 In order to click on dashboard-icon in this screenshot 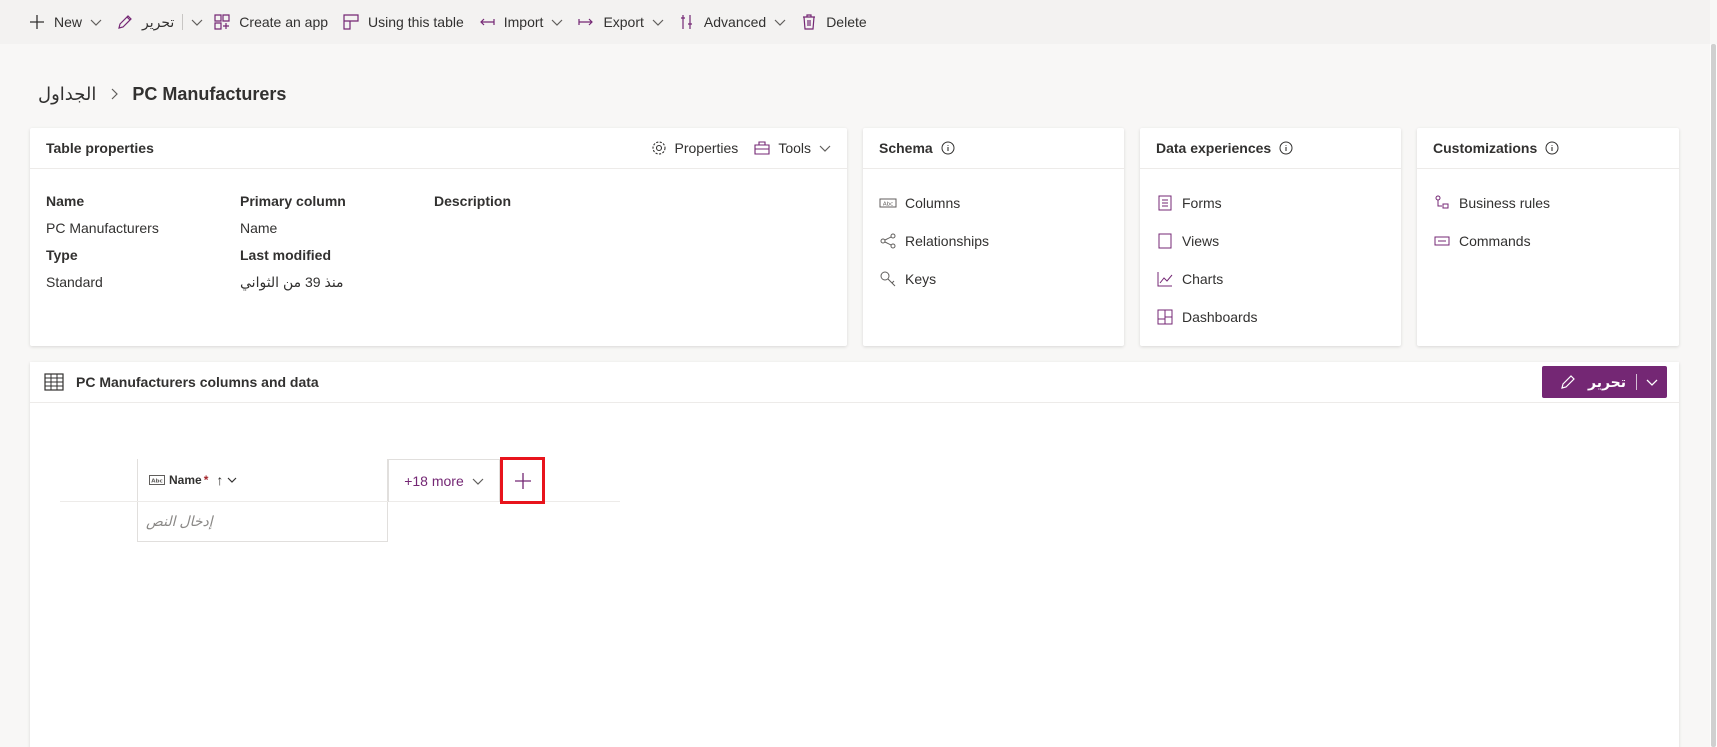, I will do `click(1165, 317)`.